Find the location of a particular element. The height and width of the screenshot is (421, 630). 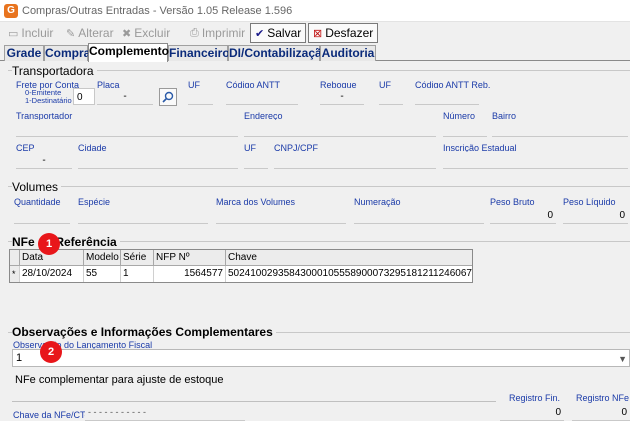

search-icon is located at coordinates (168, 97).